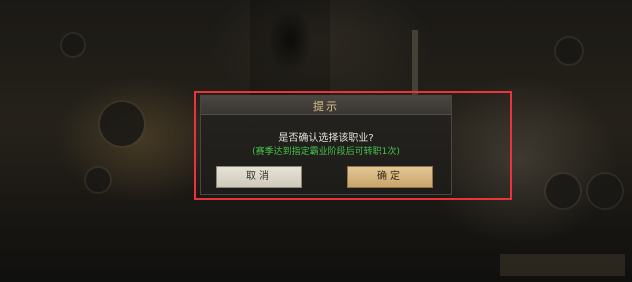 The width and height of the screenshot is (632, 282). I want to click on confirm-button: 确定, so click(390, 177).